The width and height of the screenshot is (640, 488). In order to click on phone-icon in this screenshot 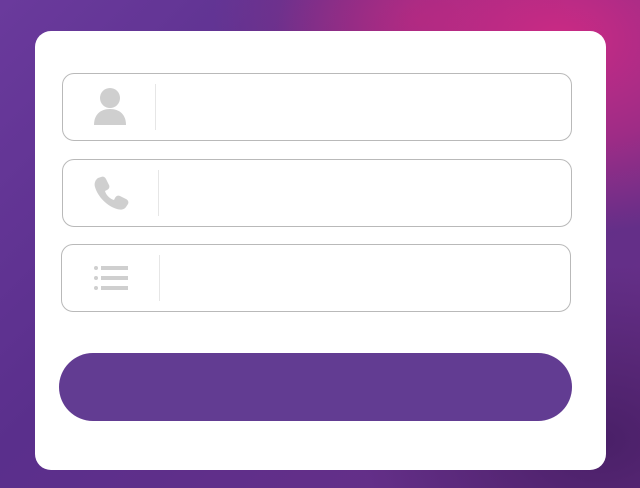, I will do `click(111, 193)`.